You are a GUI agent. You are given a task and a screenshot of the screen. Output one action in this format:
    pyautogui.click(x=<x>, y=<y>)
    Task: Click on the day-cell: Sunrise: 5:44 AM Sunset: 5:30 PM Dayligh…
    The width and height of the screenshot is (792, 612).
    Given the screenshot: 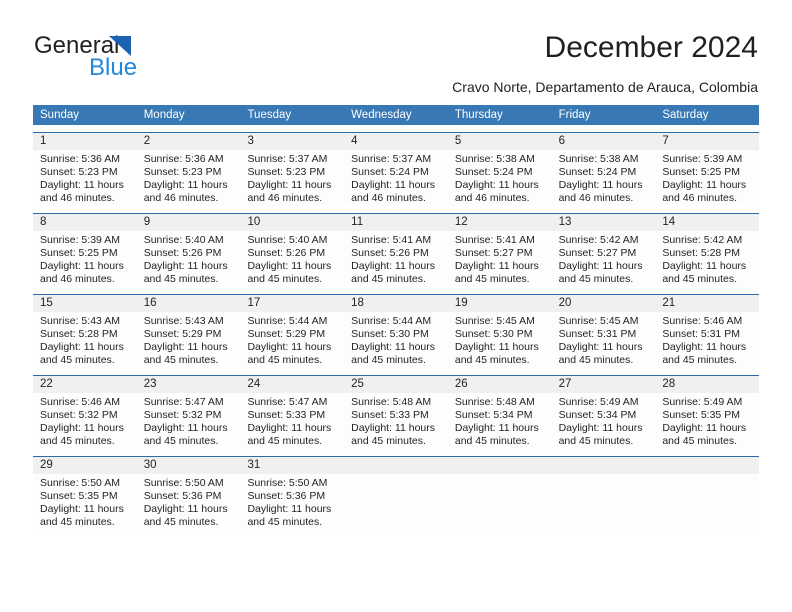 What is the action you would take?
    pyautogui.click(x=396, y=340)
    